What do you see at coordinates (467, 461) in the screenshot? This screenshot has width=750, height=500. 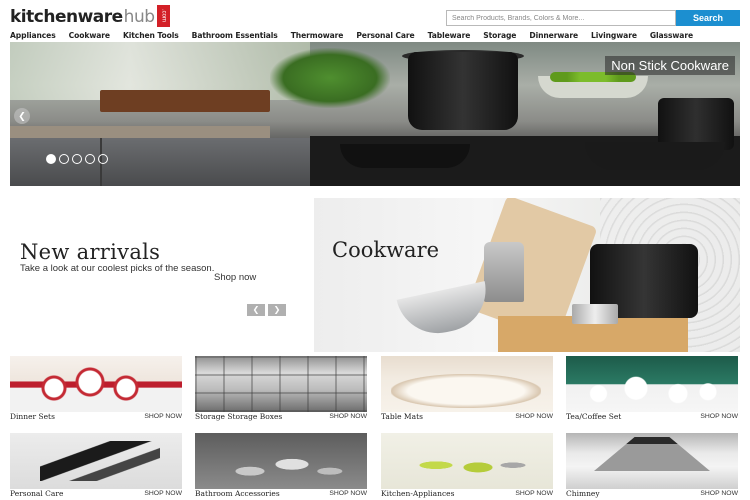 I see `product-image-kitchen-appliances` at bounding box center [467, 461].